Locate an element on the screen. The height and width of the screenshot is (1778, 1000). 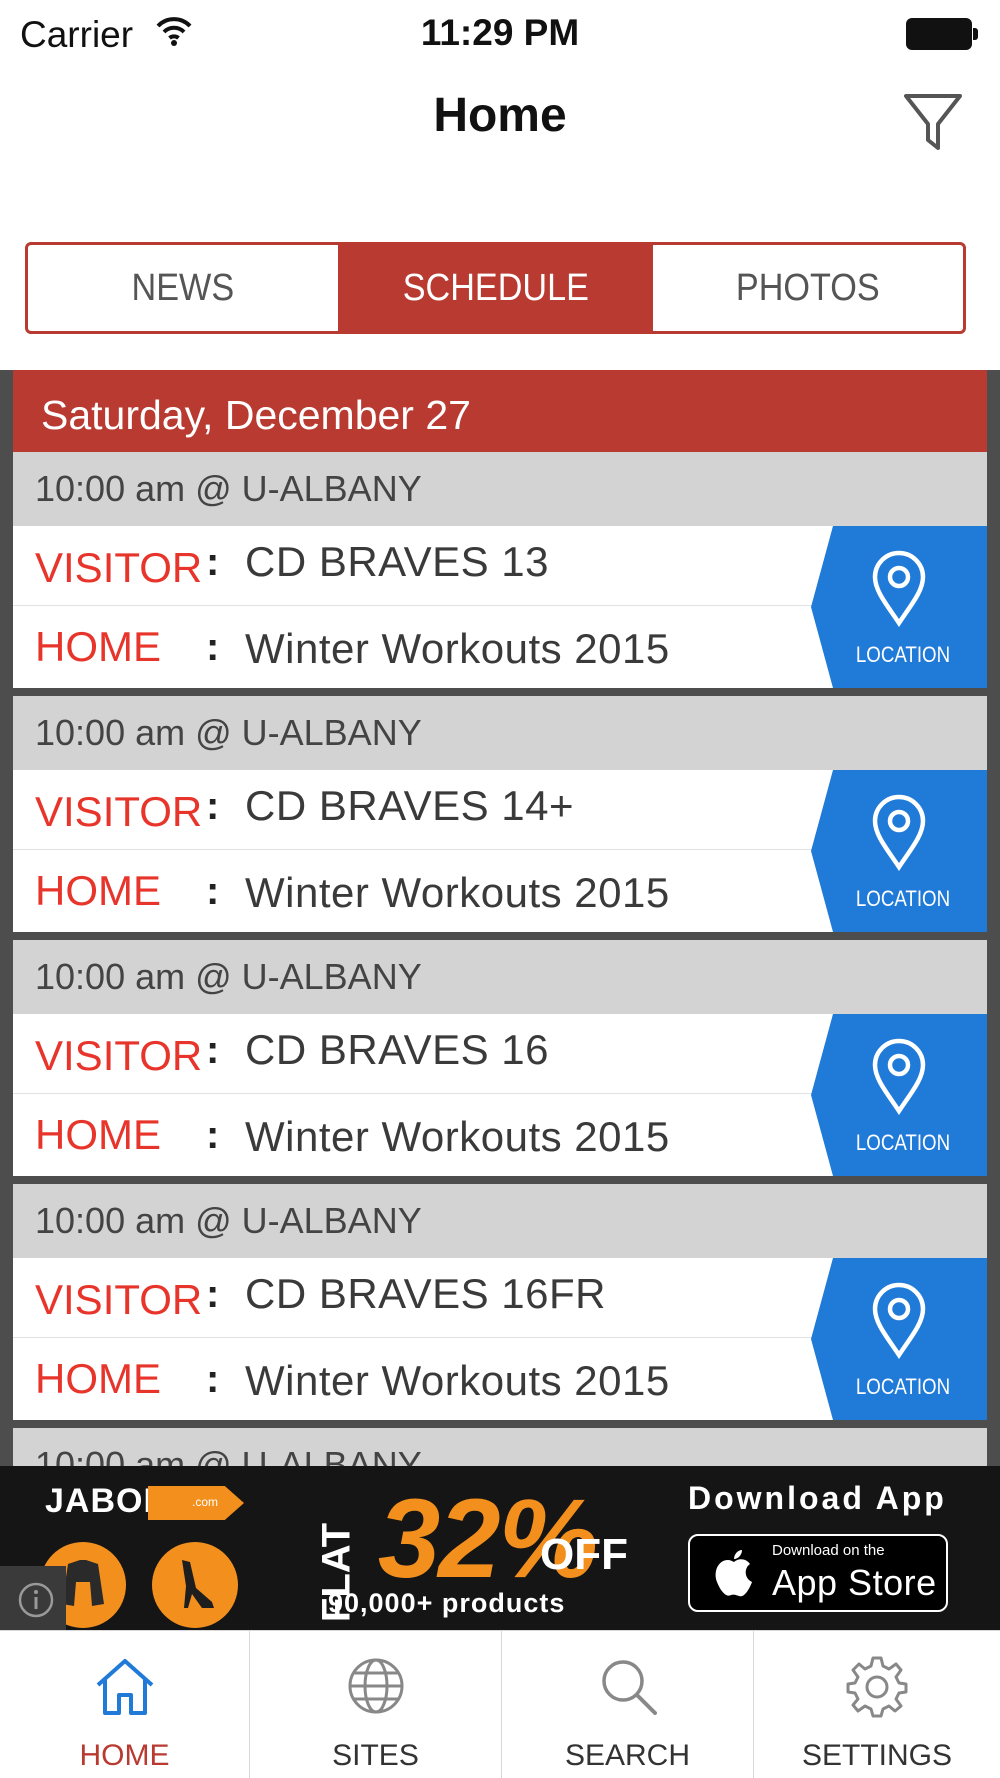
ad-brand-tag: .com is located at coordinates (196, 1503).